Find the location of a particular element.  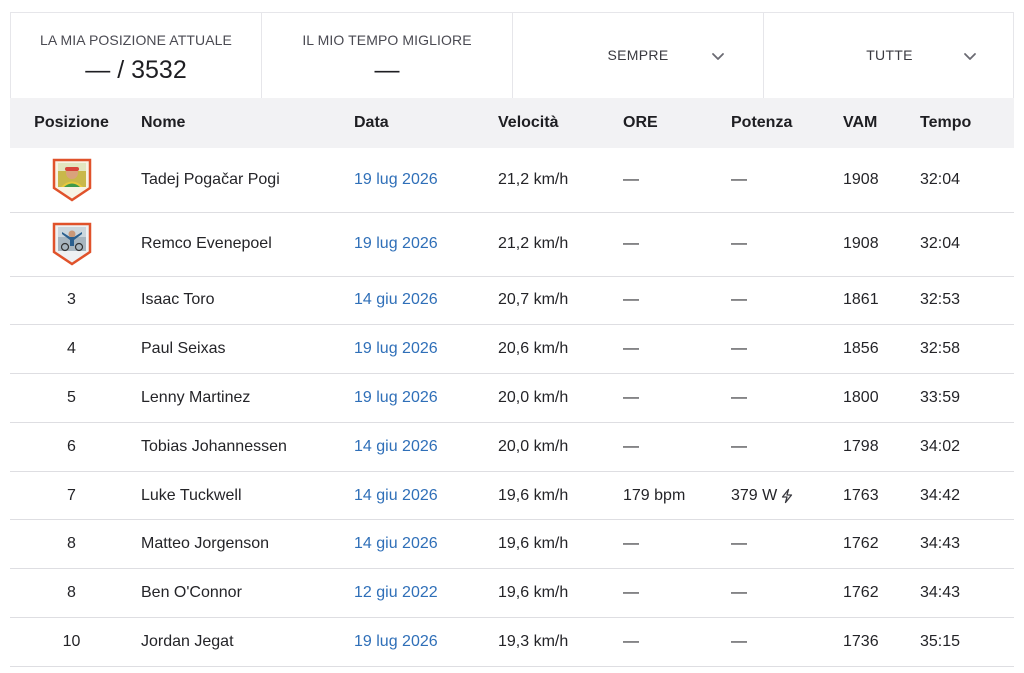

column-header-position: Posizione is located at coordinates (71, 123).